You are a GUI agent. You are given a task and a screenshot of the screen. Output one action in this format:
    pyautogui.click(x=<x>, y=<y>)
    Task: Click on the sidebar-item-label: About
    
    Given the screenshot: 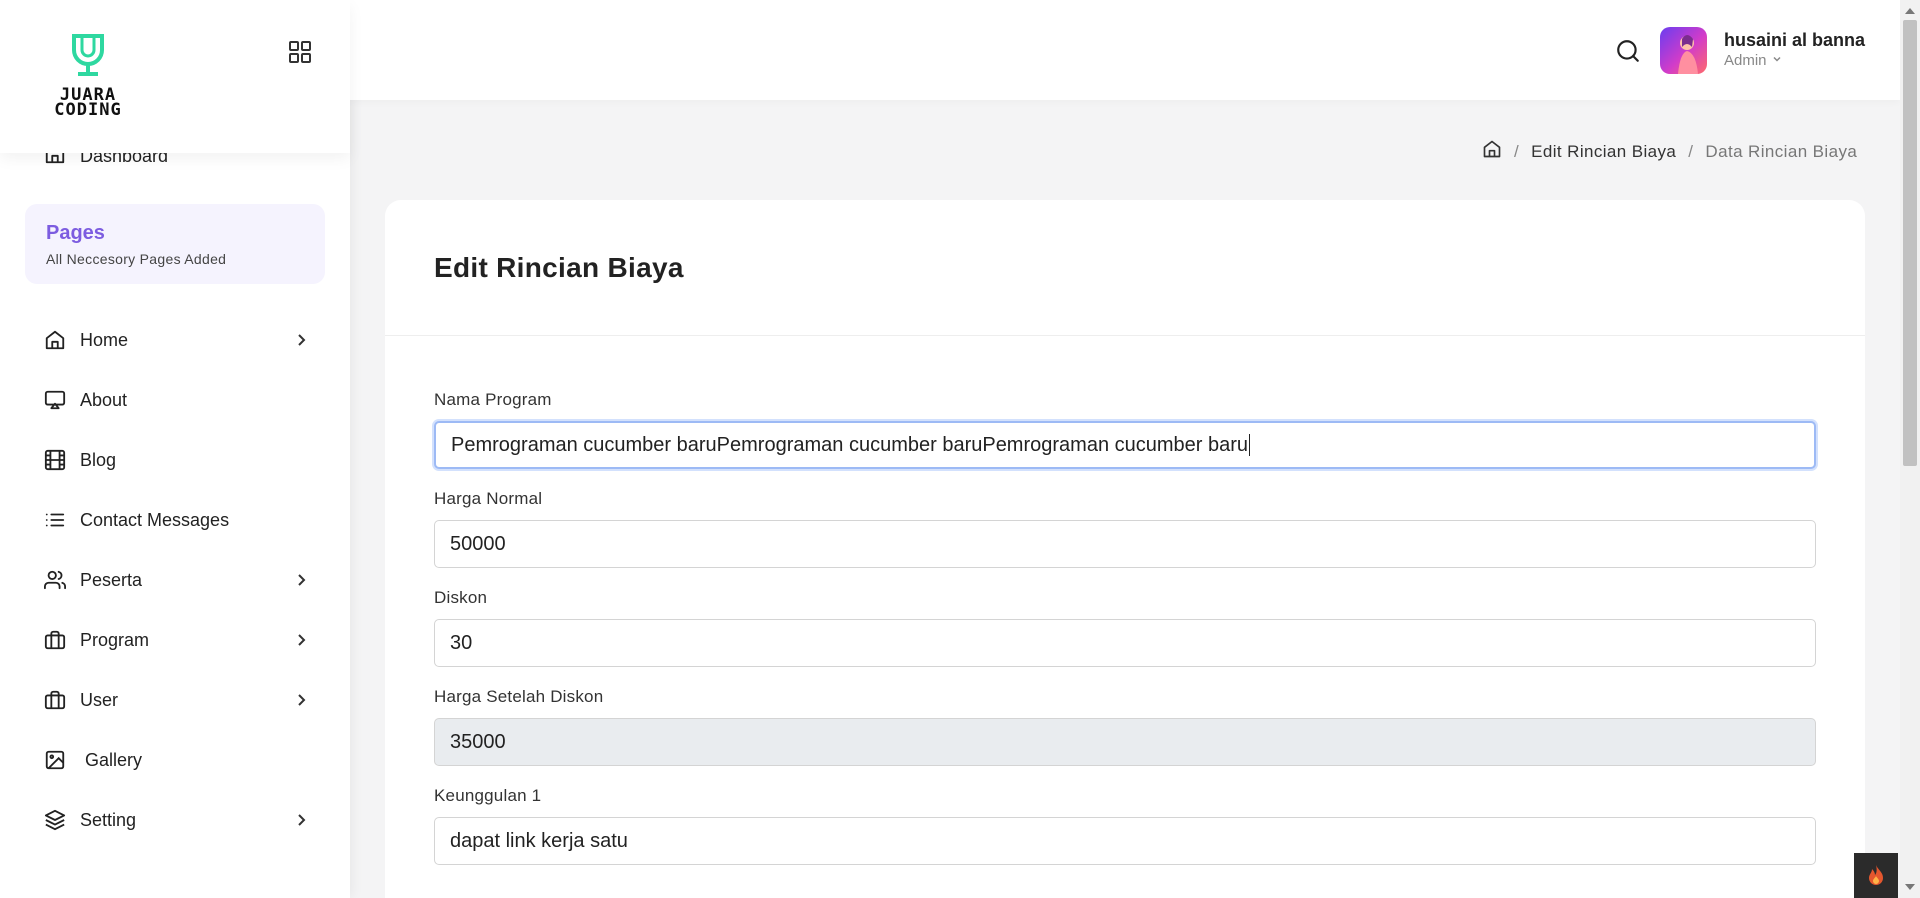 What is the action you would take?
    pyautogui.click(x=104, y=399)
    